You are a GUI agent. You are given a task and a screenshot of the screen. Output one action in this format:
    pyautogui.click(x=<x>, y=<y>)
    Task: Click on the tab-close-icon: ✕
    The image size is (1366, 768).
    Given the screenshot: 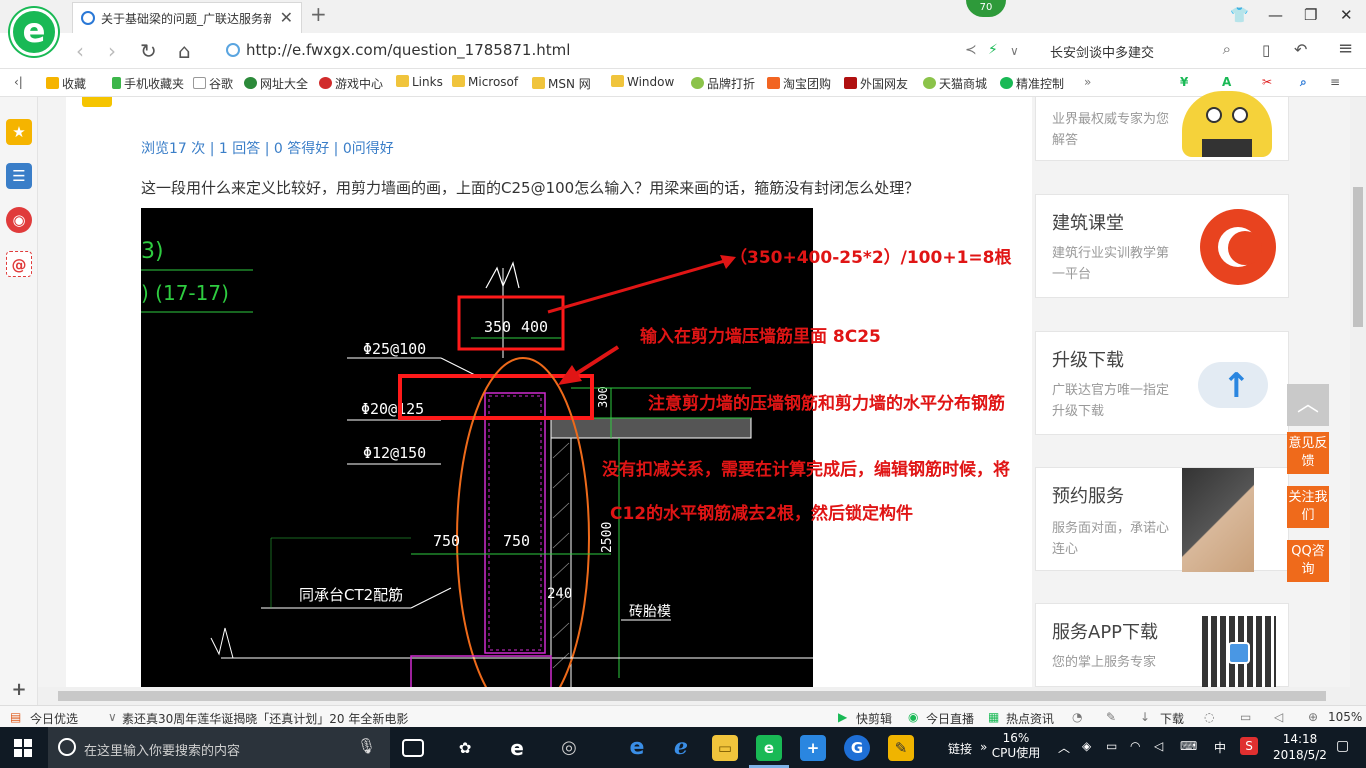 What is the action you would take?
    pyautogui.click(x=286, y=17)
    